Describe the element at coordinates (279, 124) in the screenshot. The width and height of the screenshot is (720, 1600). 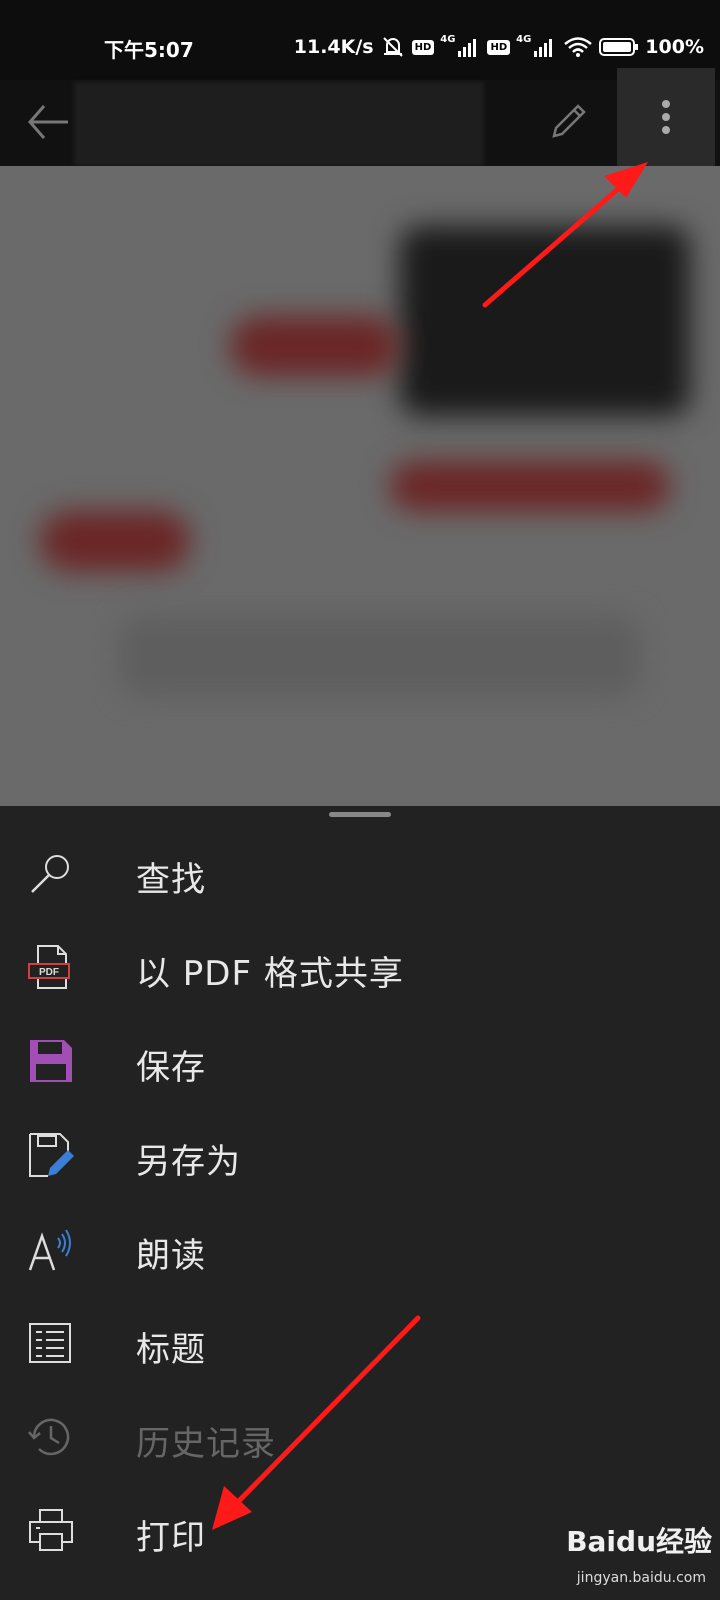
I see `document-title-redacted` at that location.